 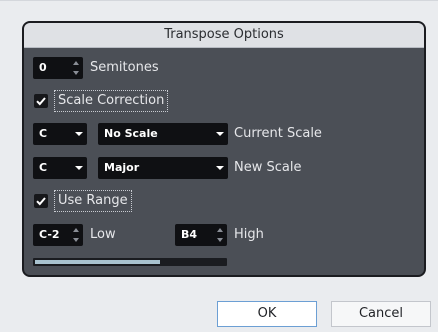 I want to click on range-high-value: B4, so click(x=189, y=234).